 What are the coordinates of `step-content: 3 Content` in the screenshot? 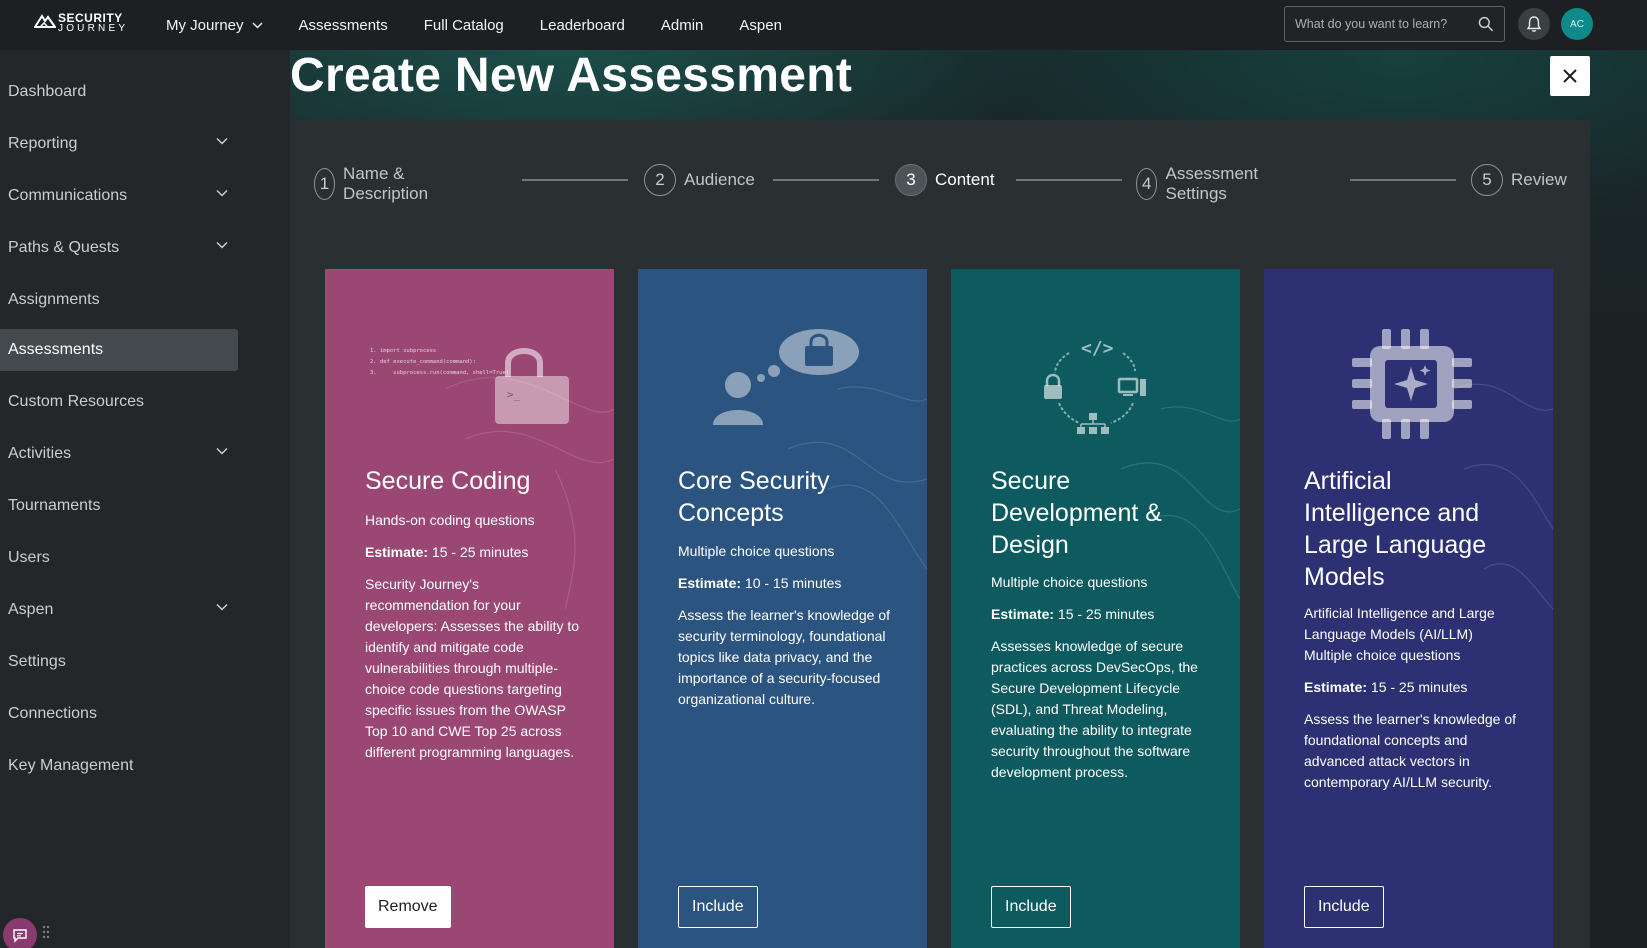 It's located at (945, 180).